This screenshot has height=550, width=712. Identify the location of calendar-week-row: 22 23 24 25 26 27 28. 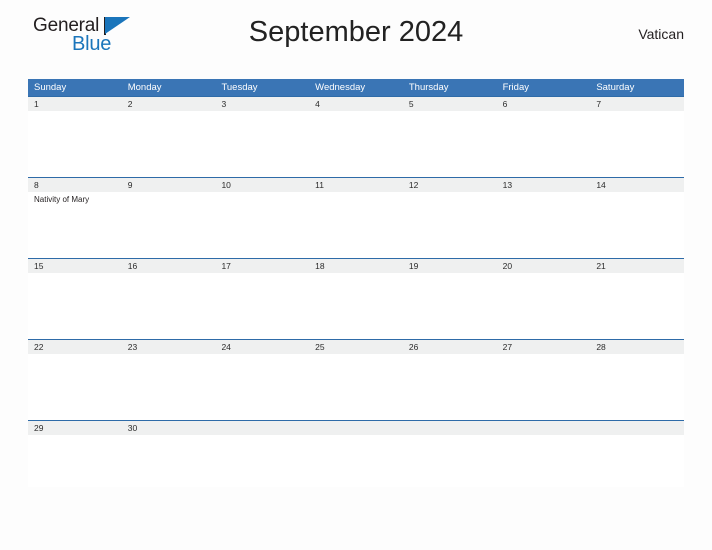
(356, 379).